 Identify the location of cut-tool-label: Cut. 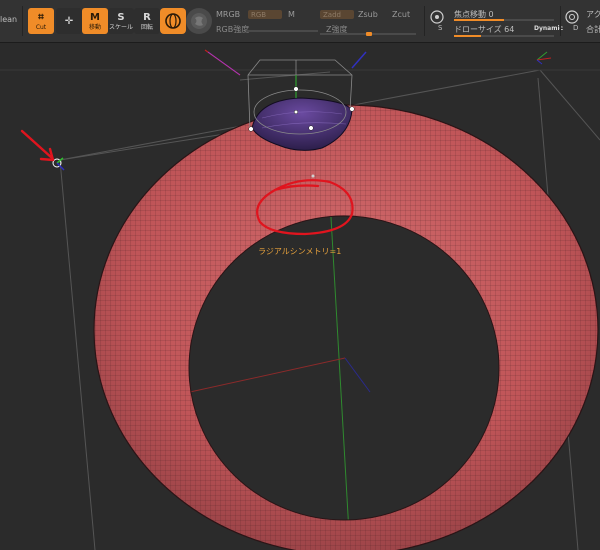
(41, 27).